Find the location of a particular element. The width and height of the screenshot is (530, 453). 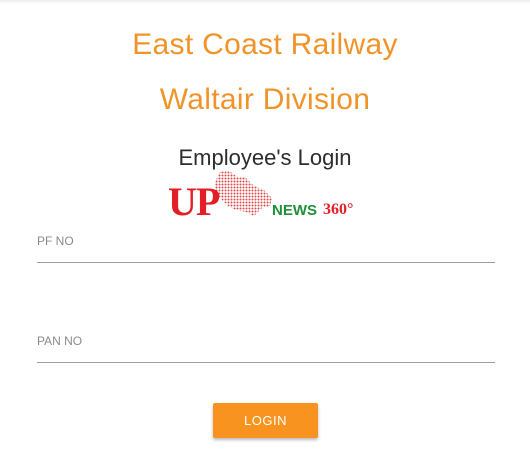

pf-no-input is located at coordinates (266, 247).